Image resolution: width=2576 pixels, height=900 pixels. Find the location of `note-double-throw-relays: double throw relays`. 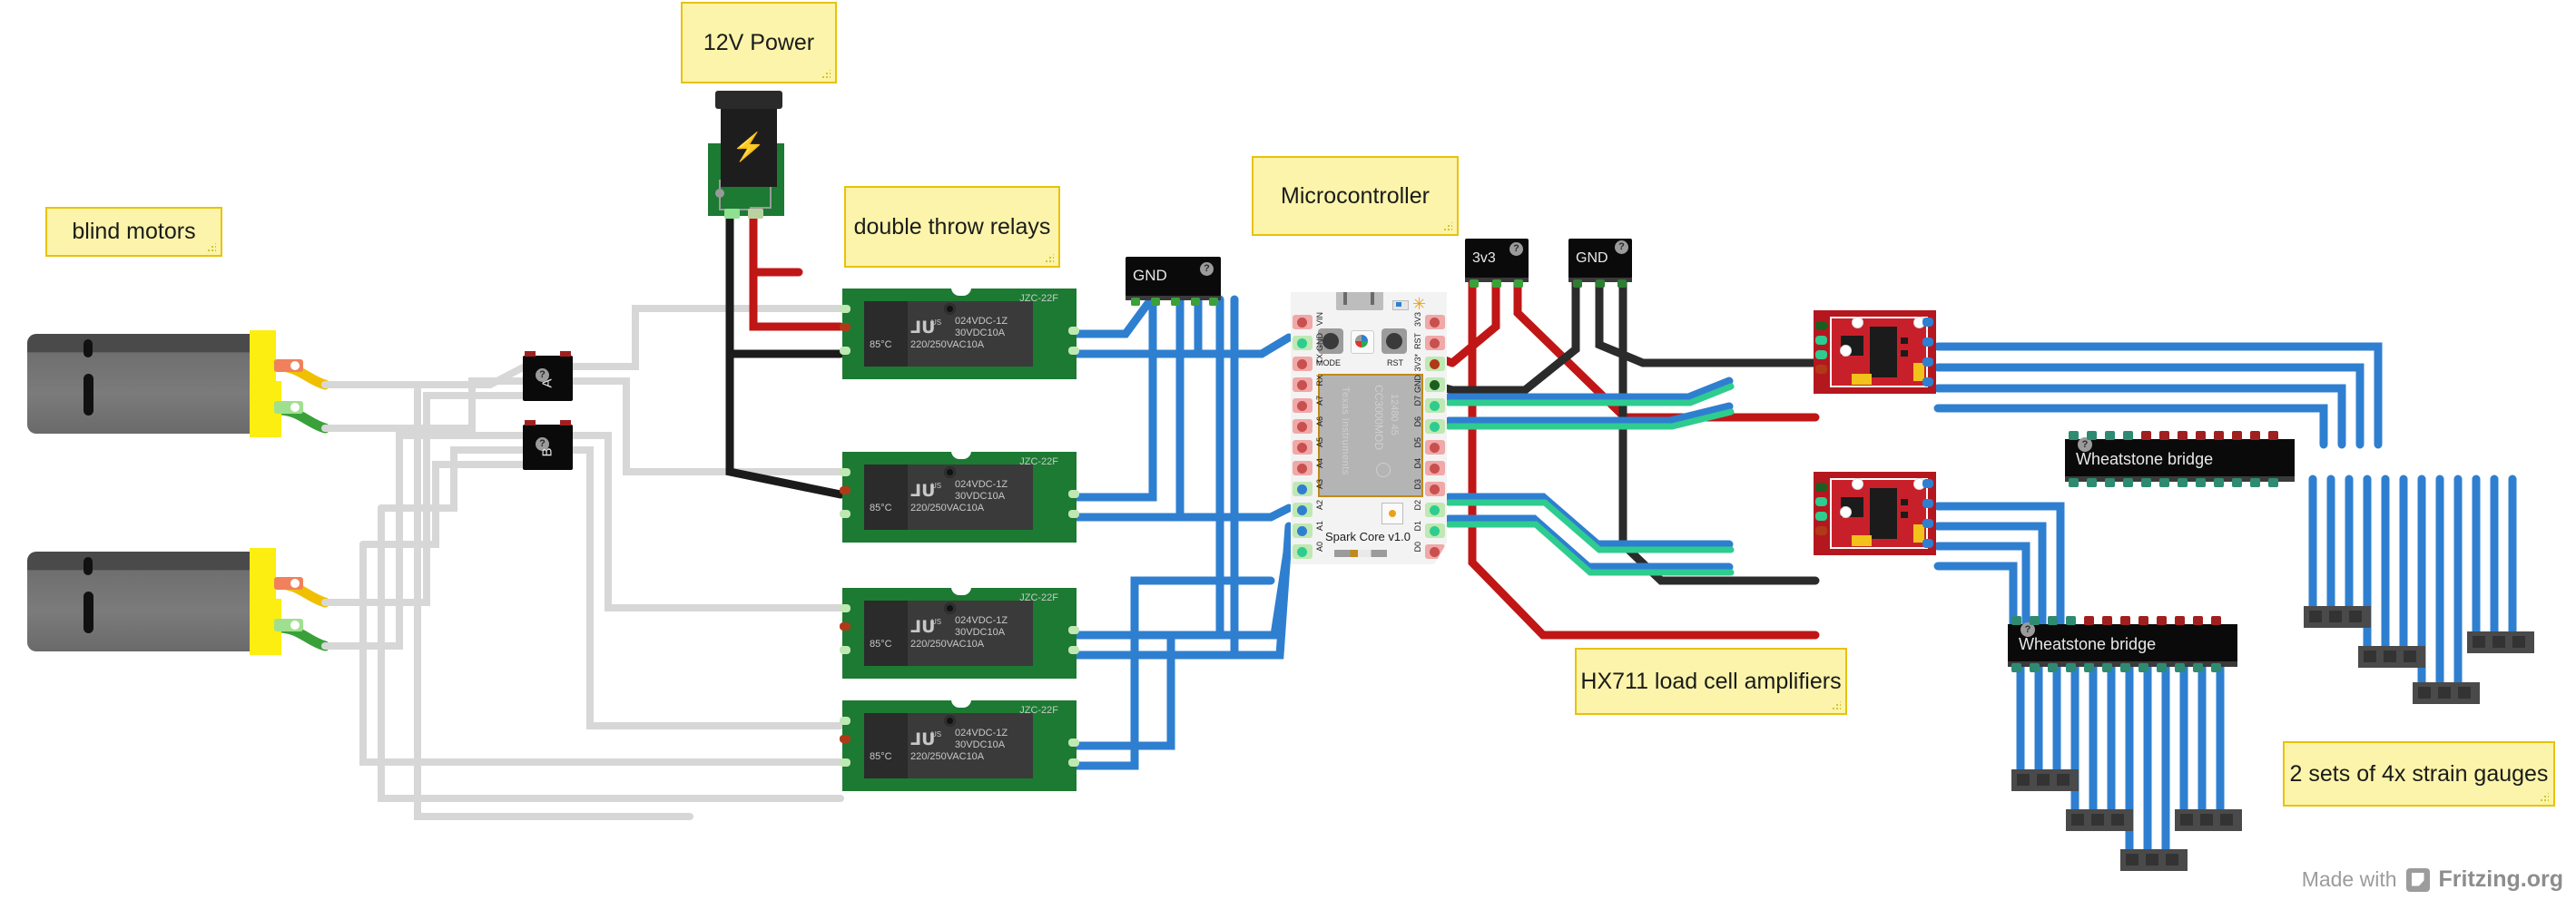

note-double-throw-relays: double throw relays is located at coordinates (952, 227).